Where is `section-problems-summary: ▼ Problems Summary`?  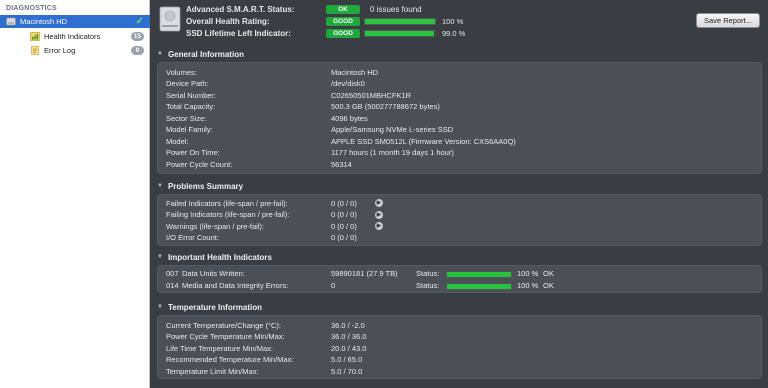
section-problems-summary: ▼ Problems Summary is located at coordinates (200, 186).